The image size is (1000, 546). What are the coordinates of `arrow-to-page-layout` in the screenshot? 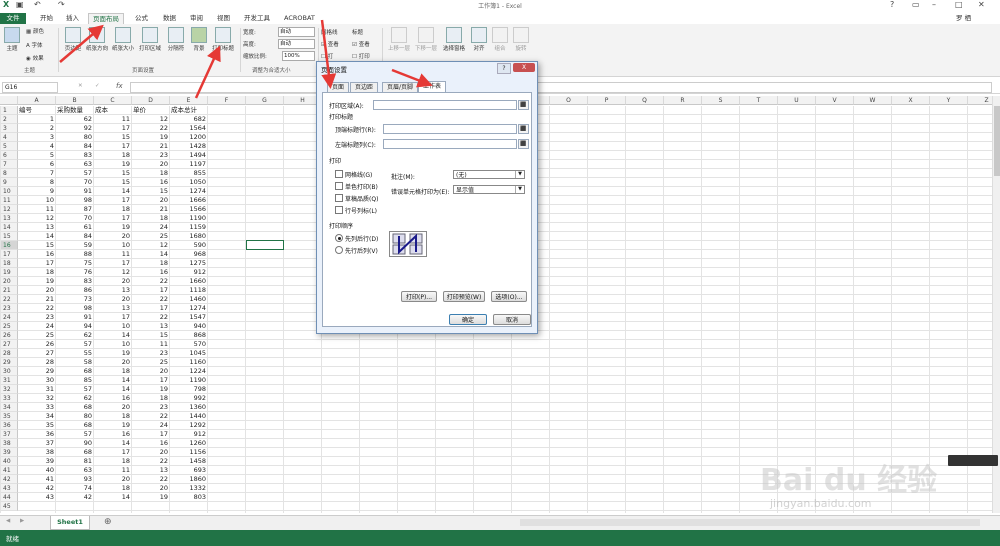 It's located at (81, 43).